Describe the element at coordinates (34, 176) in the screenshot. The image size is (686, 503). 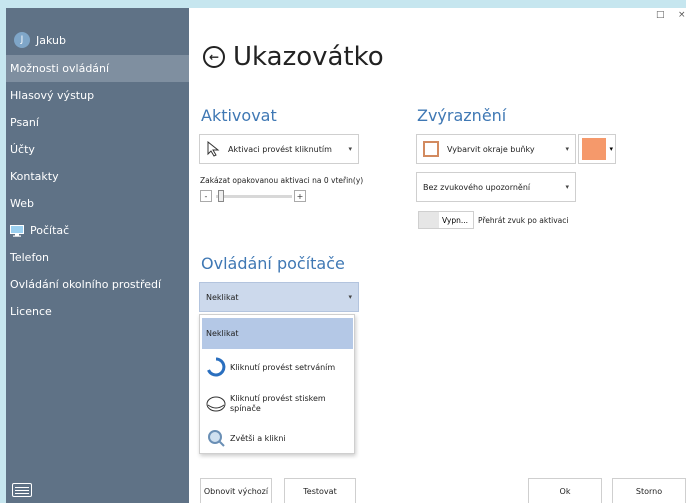
I see `sidebar-item-label: Kontakty` at that location.